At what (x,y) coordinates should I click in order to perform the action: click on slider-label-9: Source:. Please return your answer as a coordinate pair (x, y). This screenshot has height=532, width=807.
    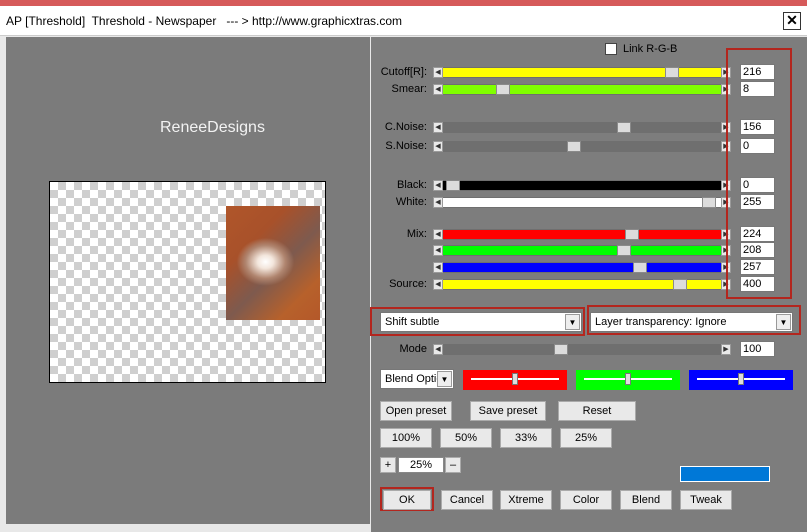
    Looking at the image, I should click on (408, 284).